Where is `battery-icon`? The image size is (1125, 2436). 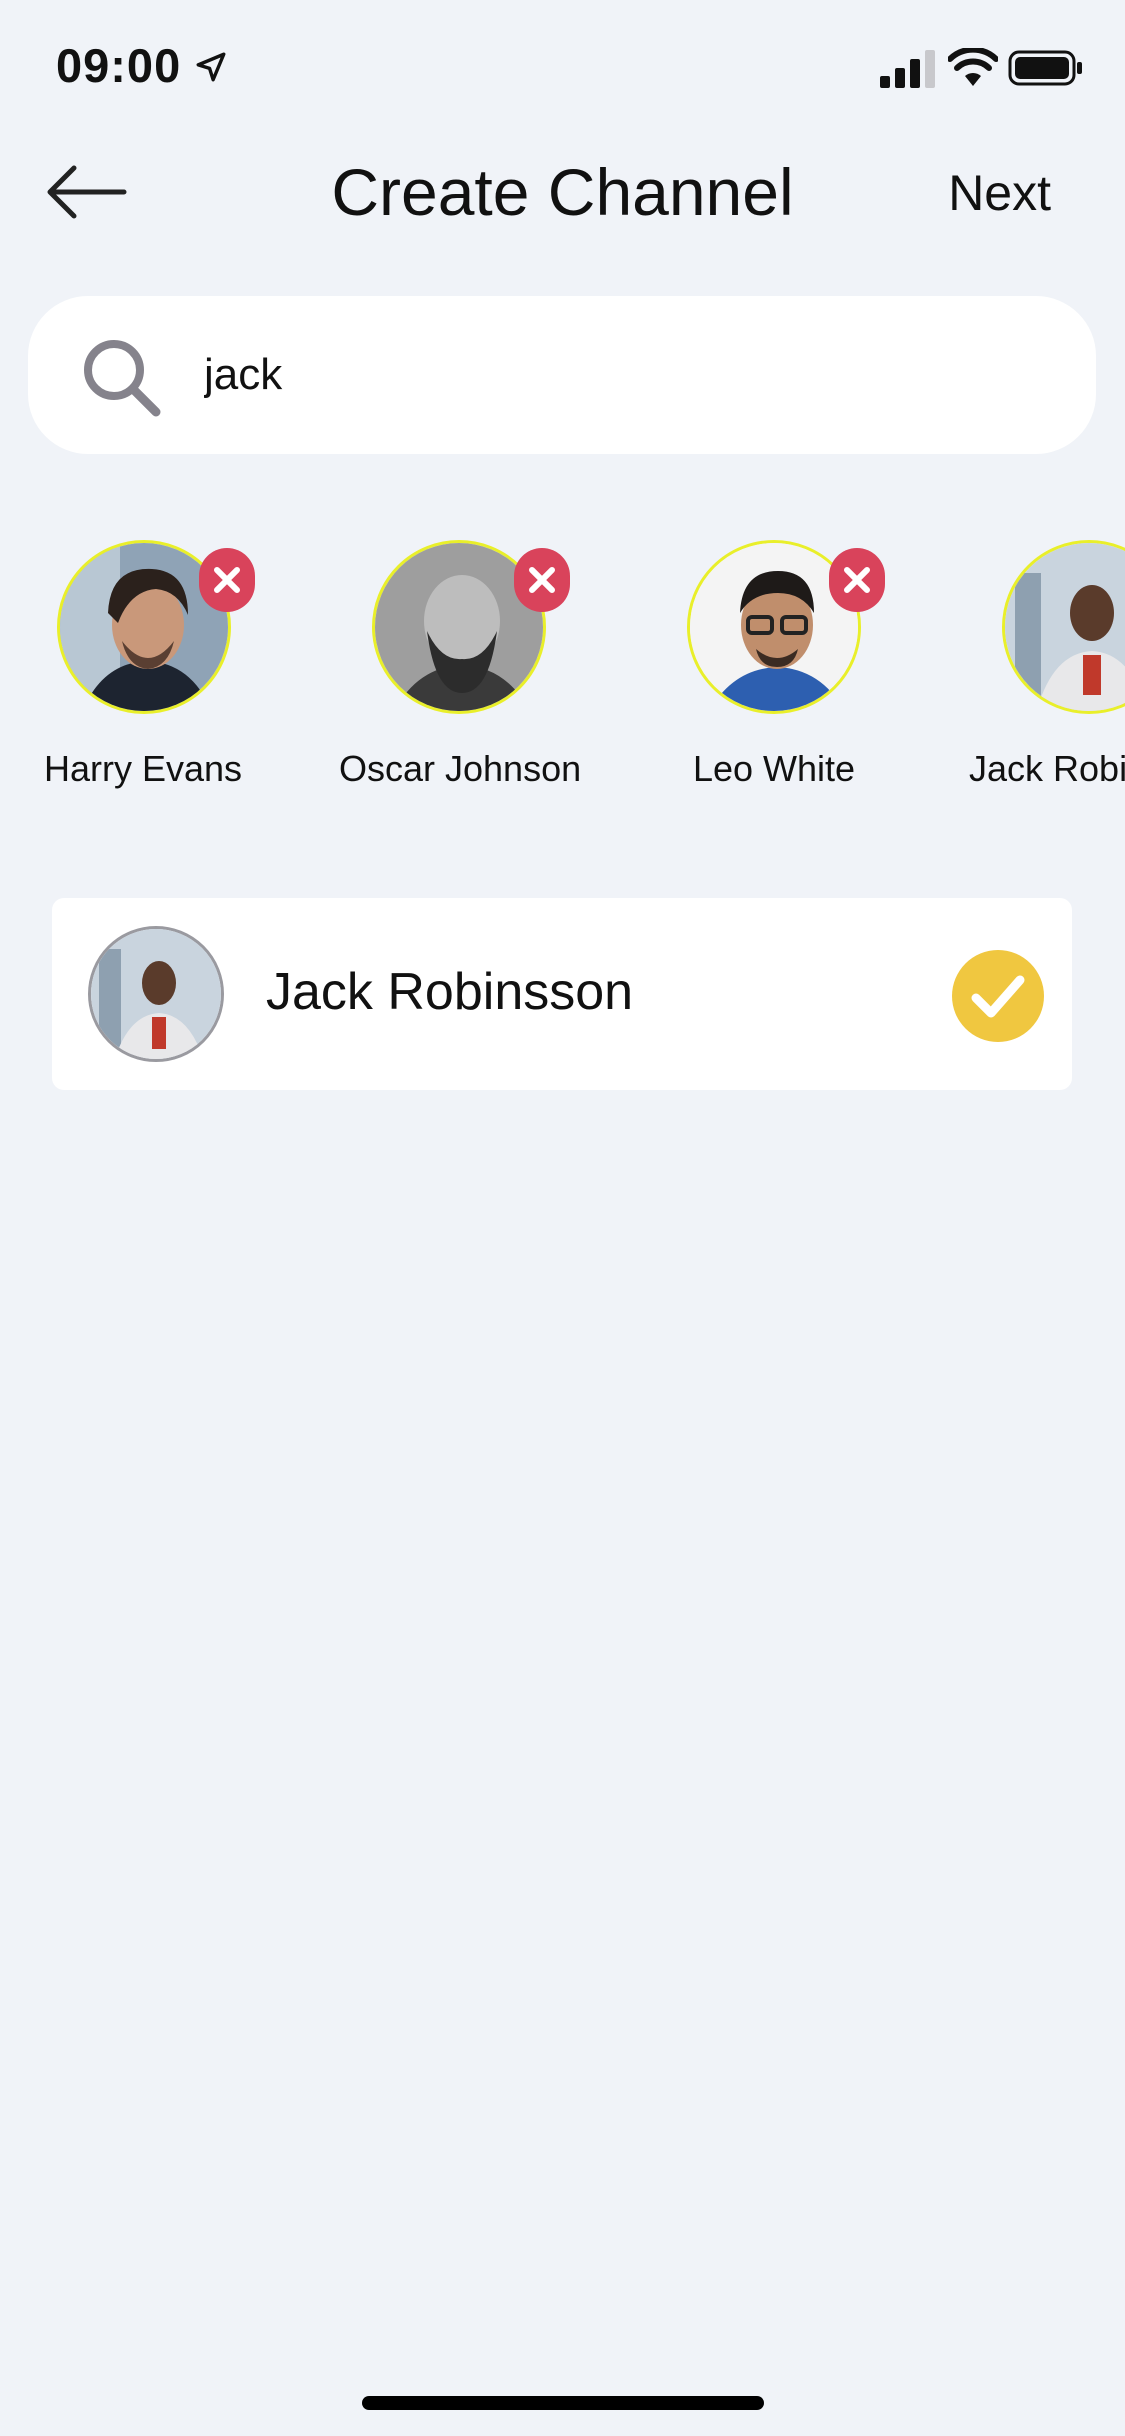 battery-icon is located at coordinates (1045, 68).